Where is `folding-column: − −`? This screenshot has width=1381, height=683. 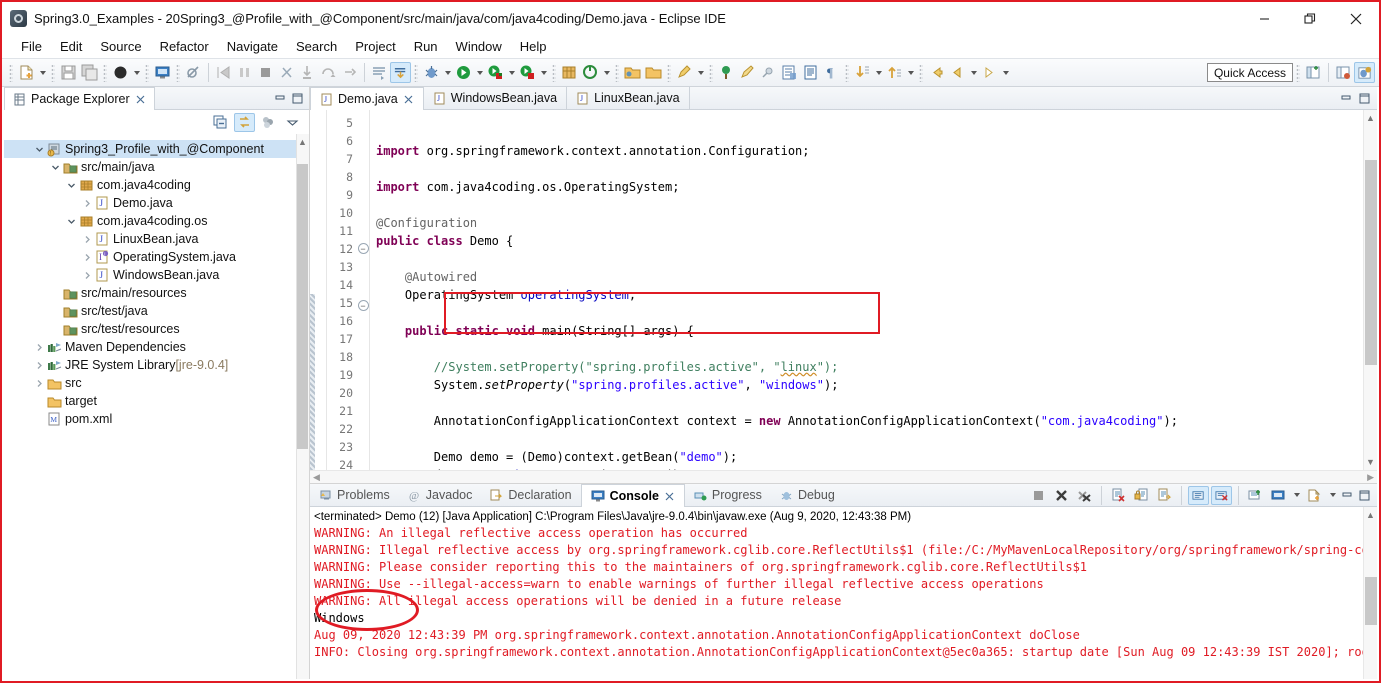 folding-column: − − is located at coordinates (363, 290).